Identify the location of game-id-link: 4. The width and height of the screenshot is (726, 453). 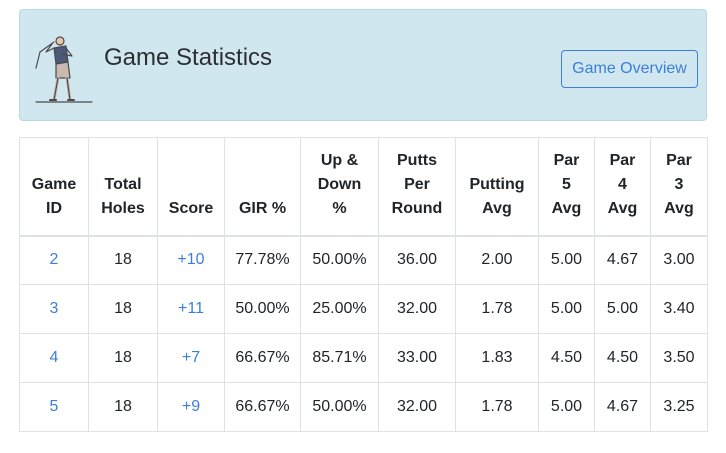
(54, 357).